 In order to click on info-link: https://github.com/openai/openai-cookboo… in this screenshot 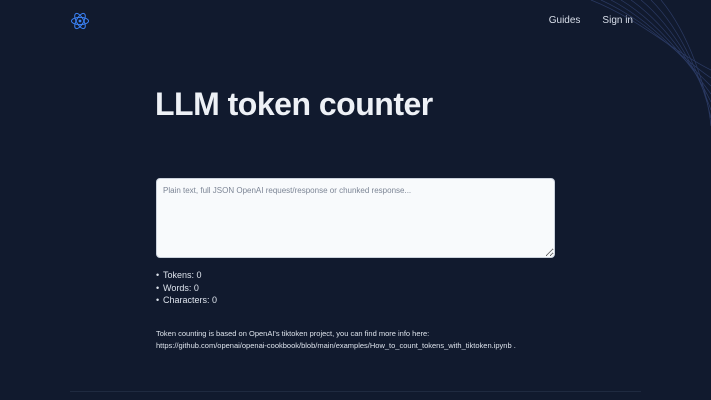, I will do `click(334, 345)`.